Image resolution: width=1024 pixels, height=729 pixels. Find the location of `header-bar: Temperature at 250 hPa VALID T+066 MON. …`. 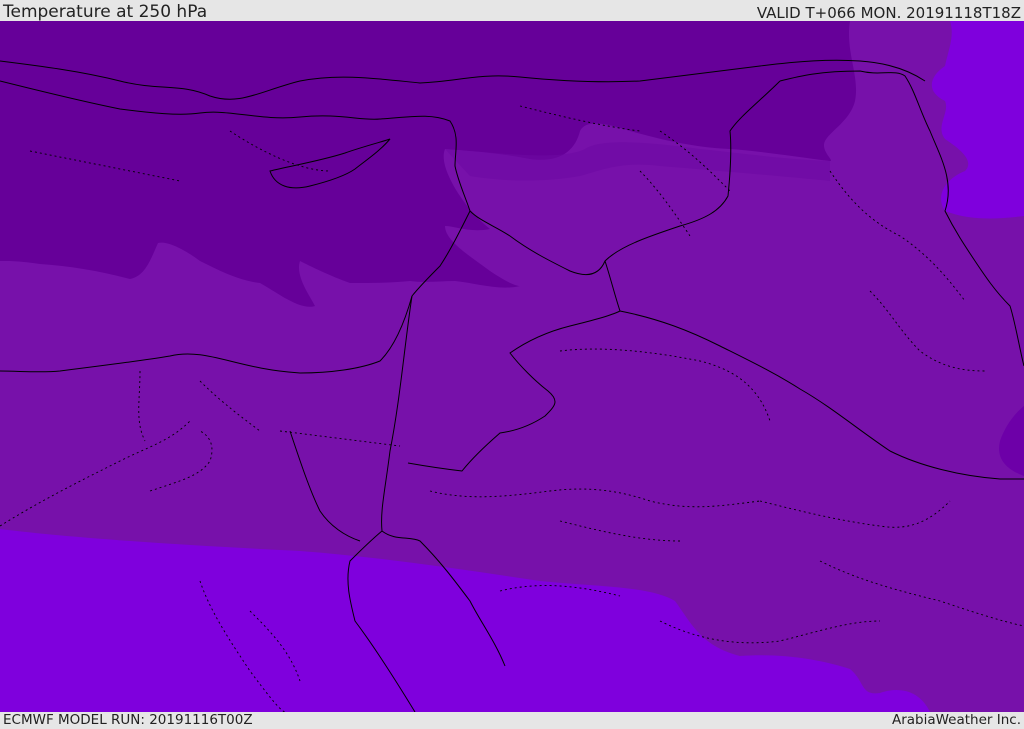

header-bar: Temperature at 250 hPa VALID T+066 MON. … is located at coordinates (512, 11).